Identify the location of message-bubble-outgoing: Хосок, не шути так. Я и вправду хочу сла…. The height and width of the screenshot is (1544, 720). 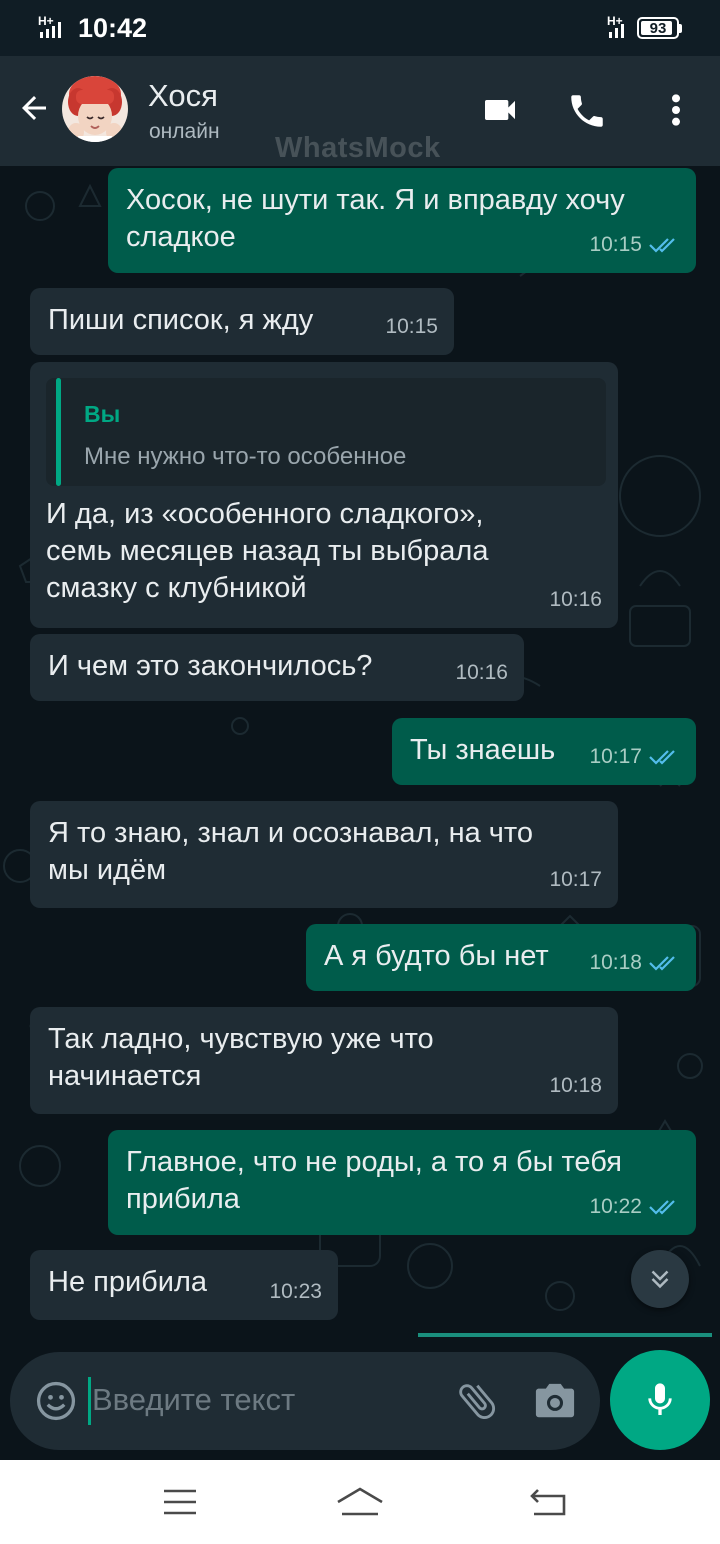
(402, 220).